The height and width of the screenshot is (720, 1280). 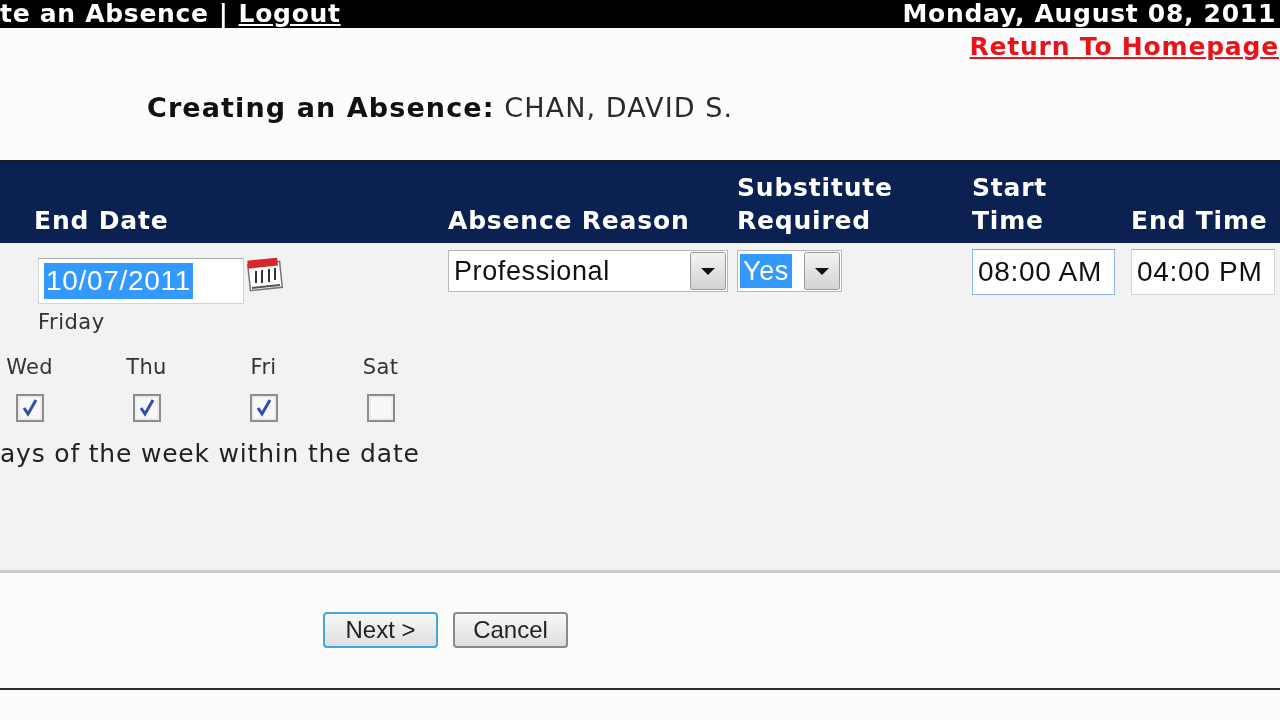 What do you see at coordinates (104, 14) in the screenshot?
I see `page-title: te an Absence` at bounding box center [104, 14].